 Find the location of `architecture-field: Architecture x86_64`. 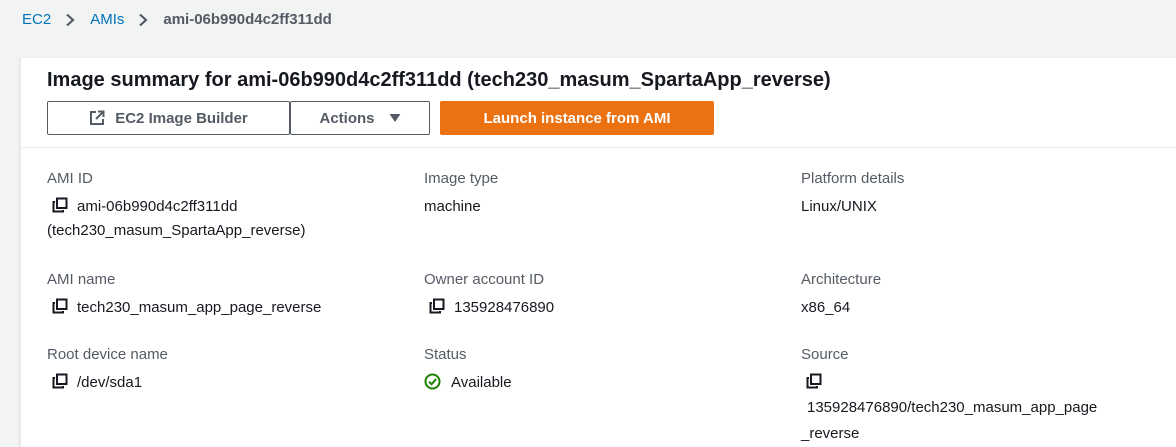

architecture-field: Architecture x86_64 is located at coordinates (841, 294).